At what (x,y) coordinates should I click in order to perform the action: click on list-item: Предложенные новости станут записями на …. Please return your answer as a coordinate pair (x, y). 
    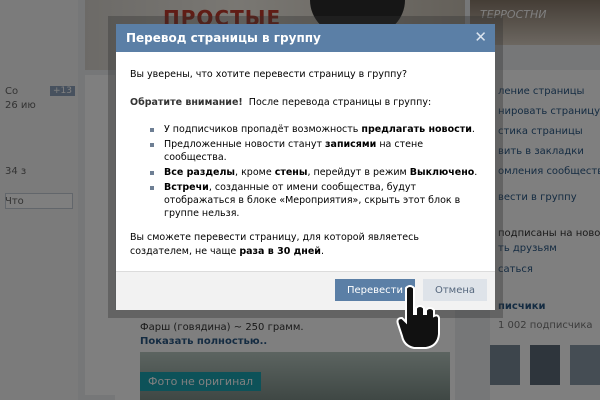
    Looking at the image, I should click on (317, 151).